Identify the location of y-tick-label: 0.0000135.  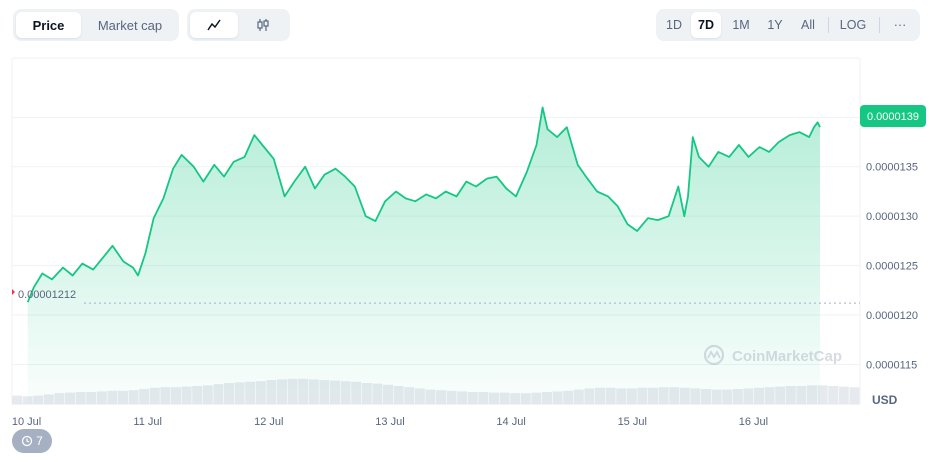
(892, 168).